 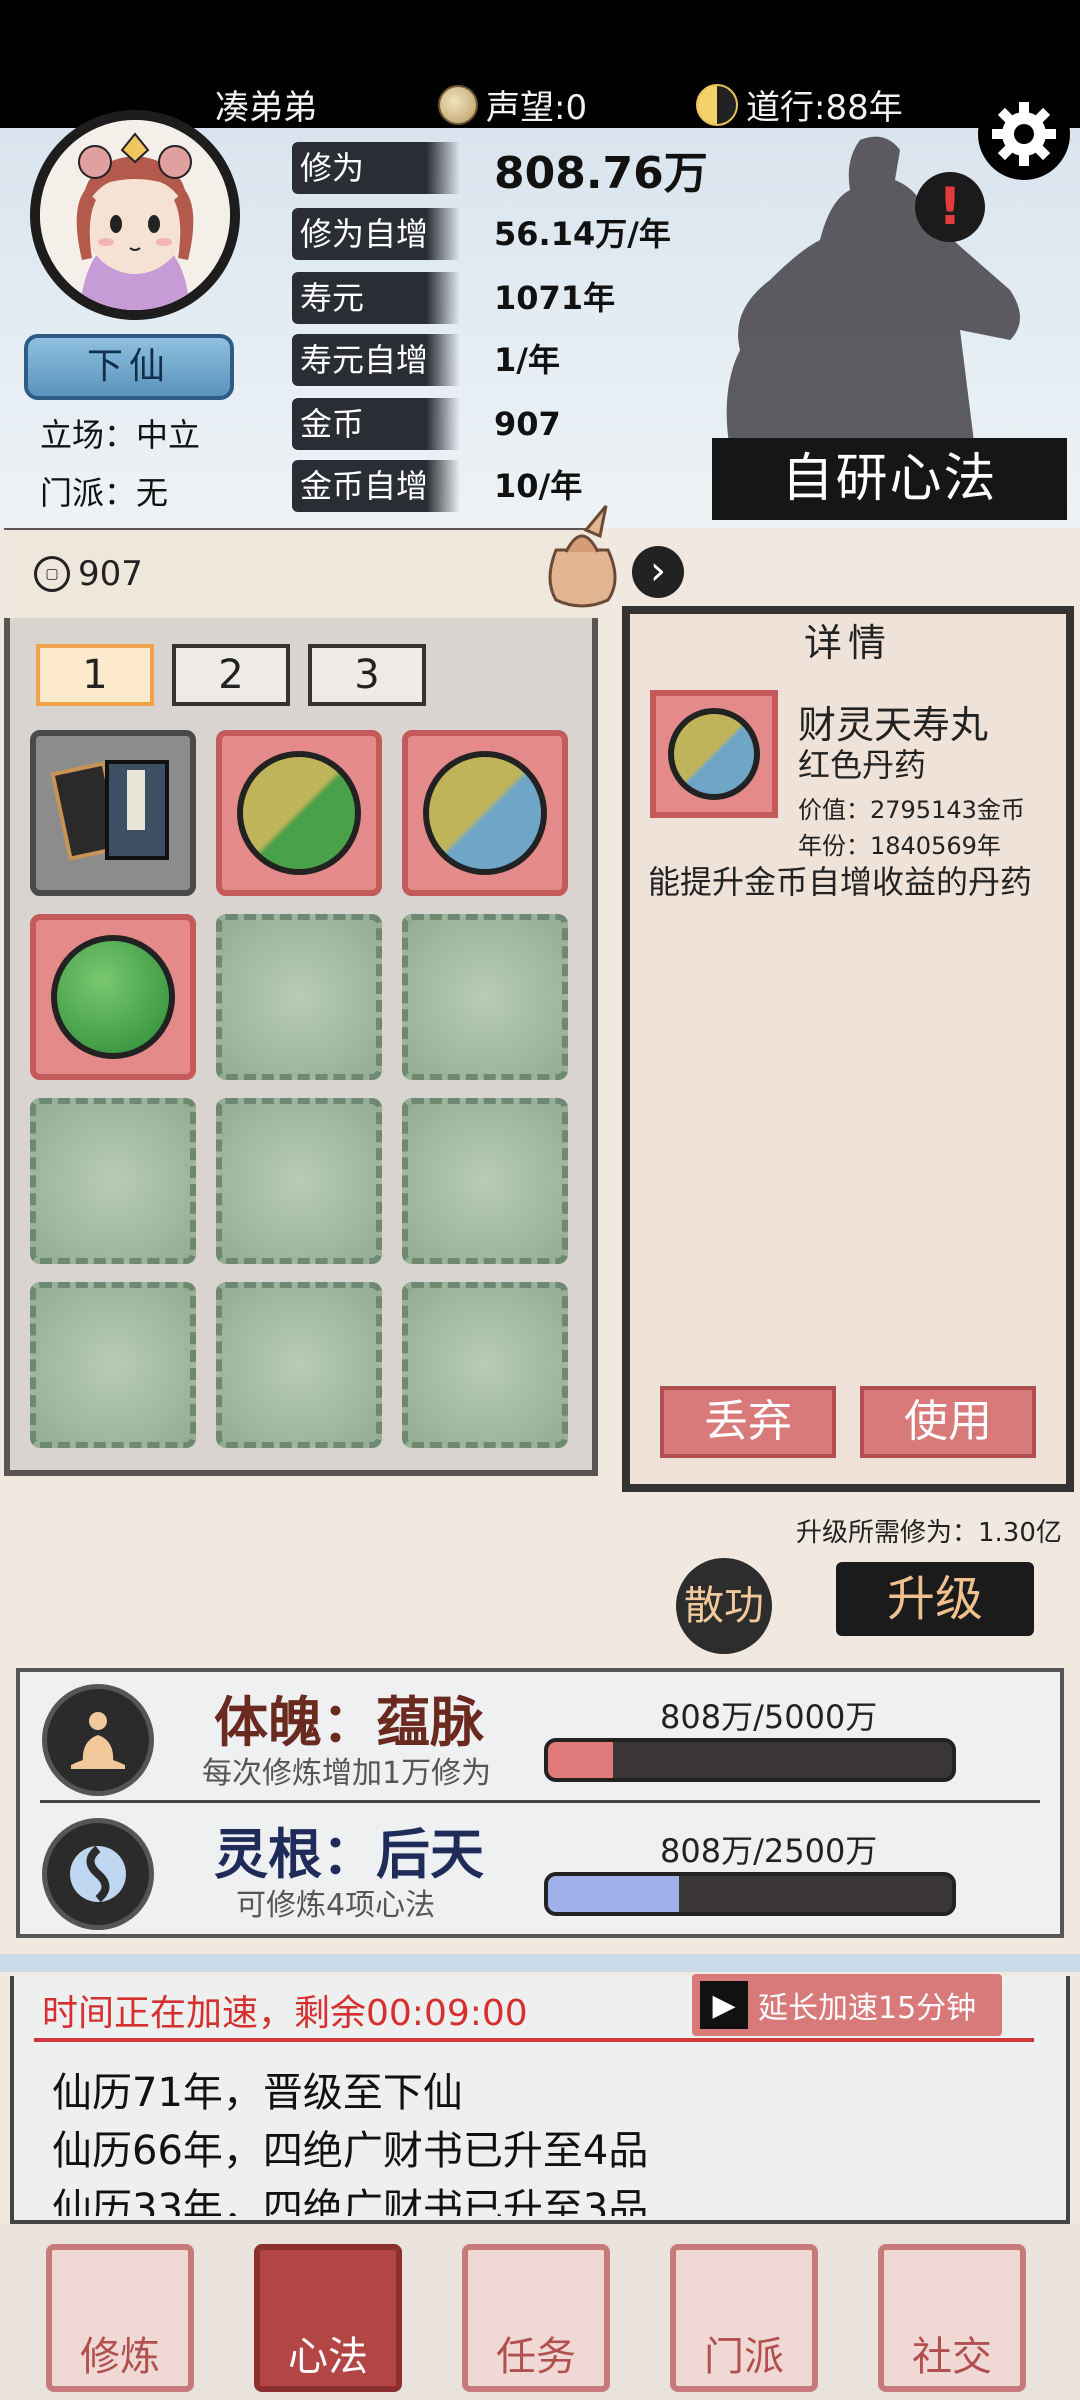 What do you see at coordinates (349, 1854) in the screenshot?
I see `root-realm-title: 灵根：后天` at bounding box center [349, 1854].